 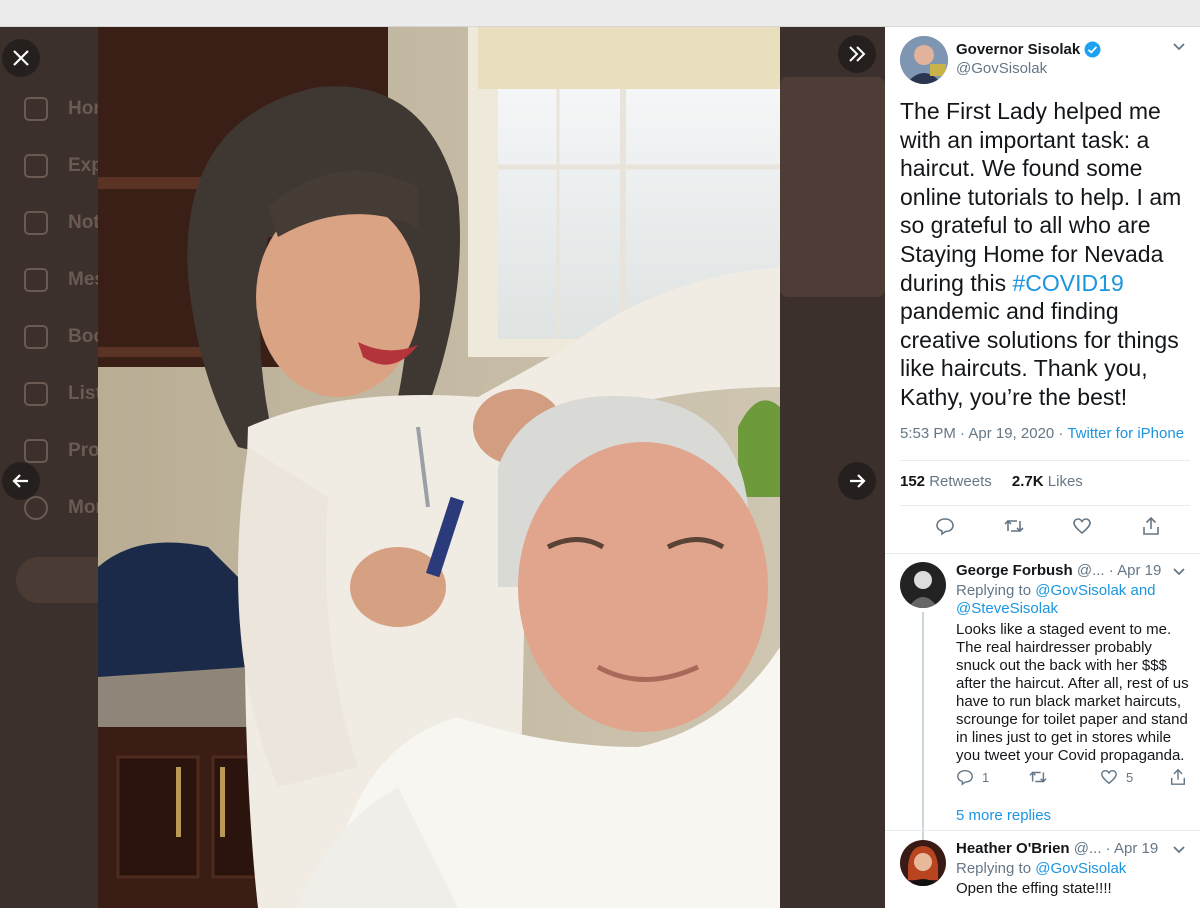 I want to click on arrow-right-icon, so click(x=858, y=481).